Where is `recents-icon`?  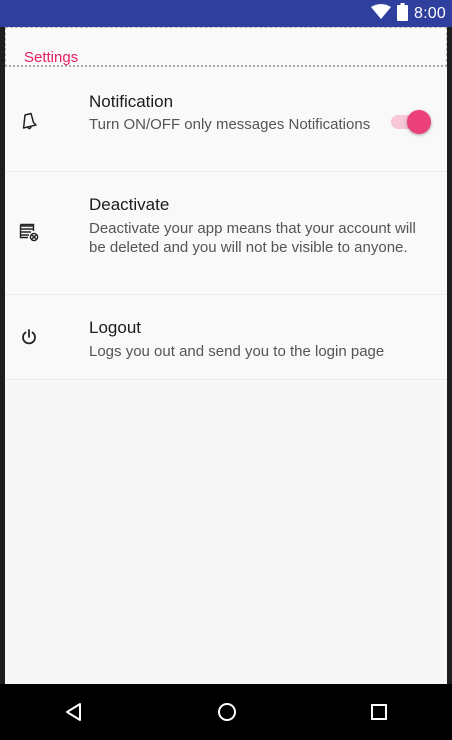
recents-icon is located at coordinates (379, 712).